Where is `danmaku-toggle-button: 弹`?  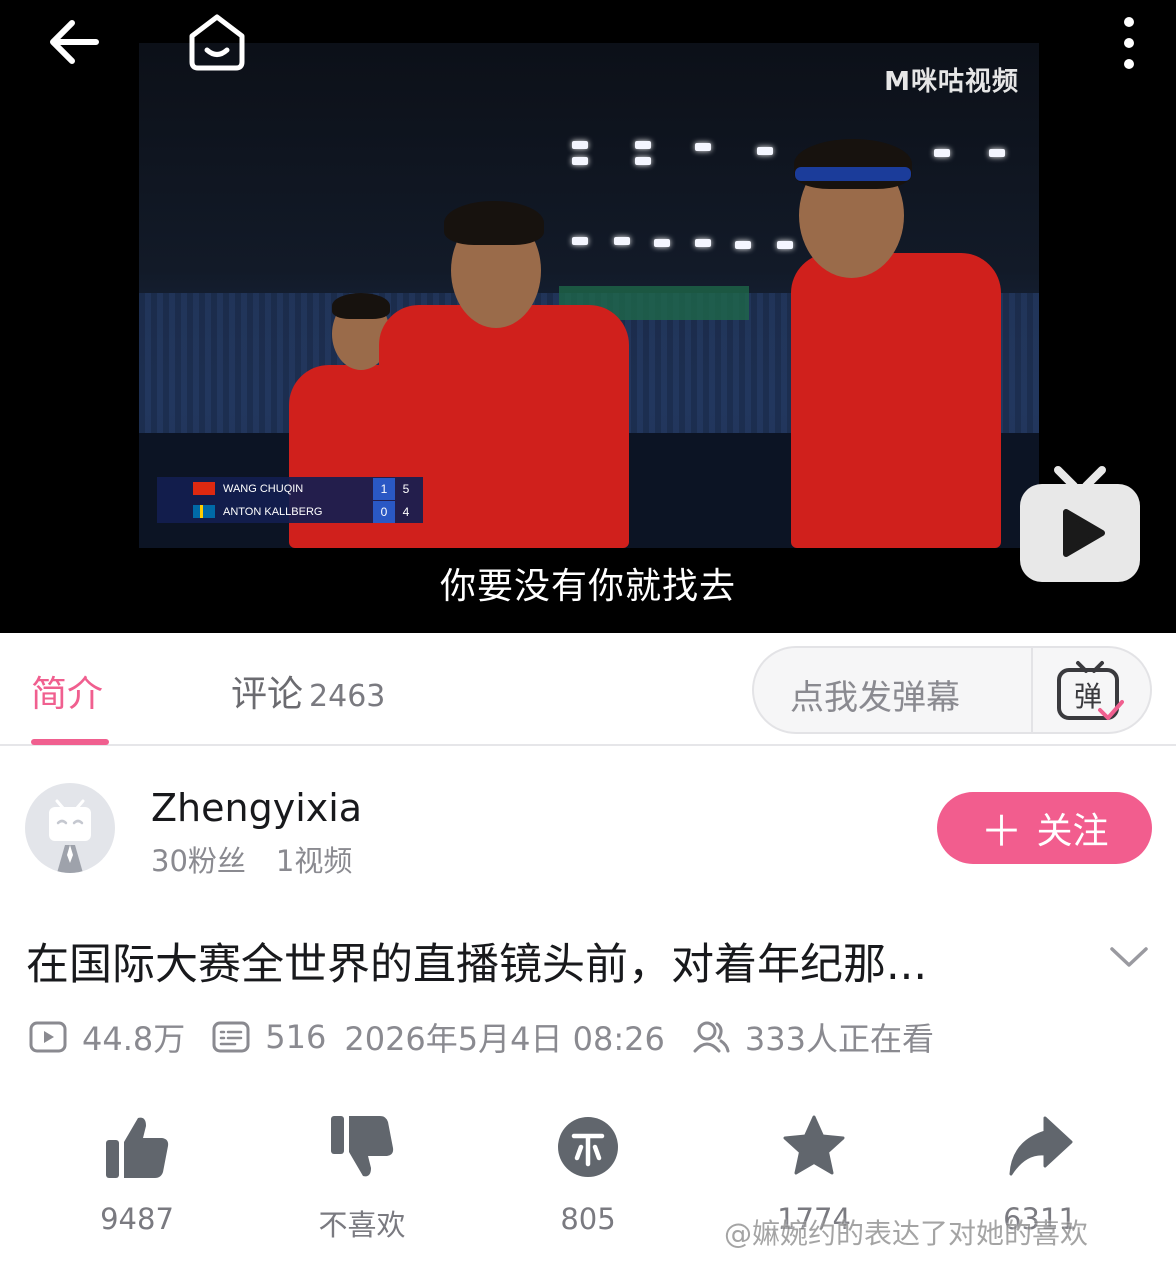 danmaku-toggle-button: 弹 is located at coordinates (1090, 692).